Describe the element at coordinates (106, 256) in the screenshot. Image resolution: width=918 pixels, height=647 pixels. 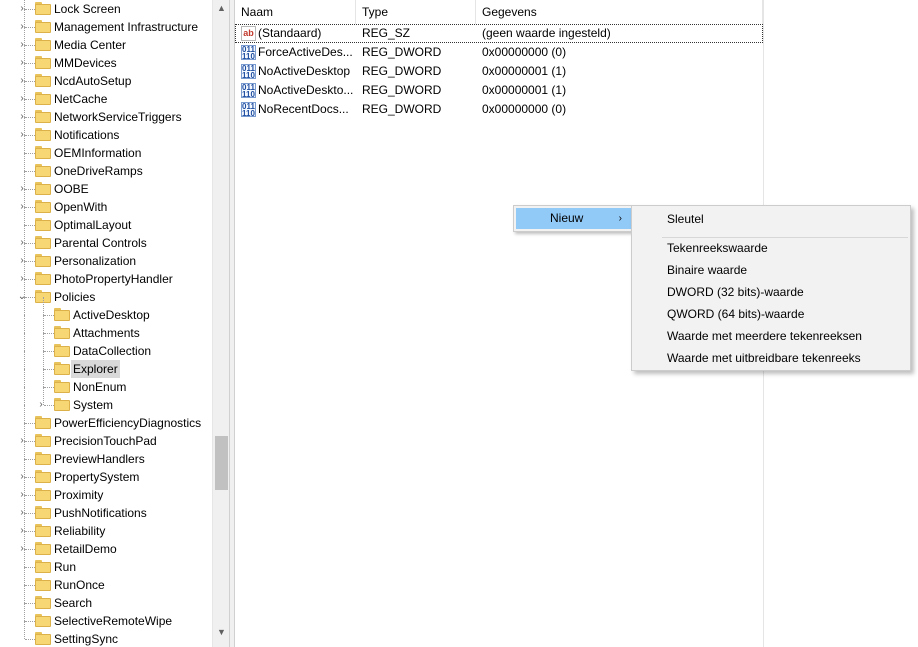
I see `tree-item: › Personalization` at that location.